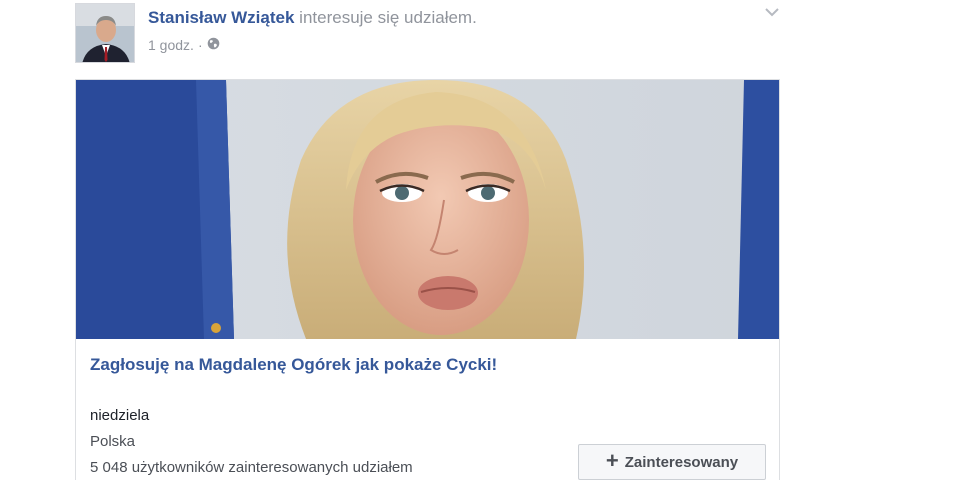  What do you see at coordinates (113, 441) in the screenshot?
I see `event-location: Polska` at bounding box center [113, 441].